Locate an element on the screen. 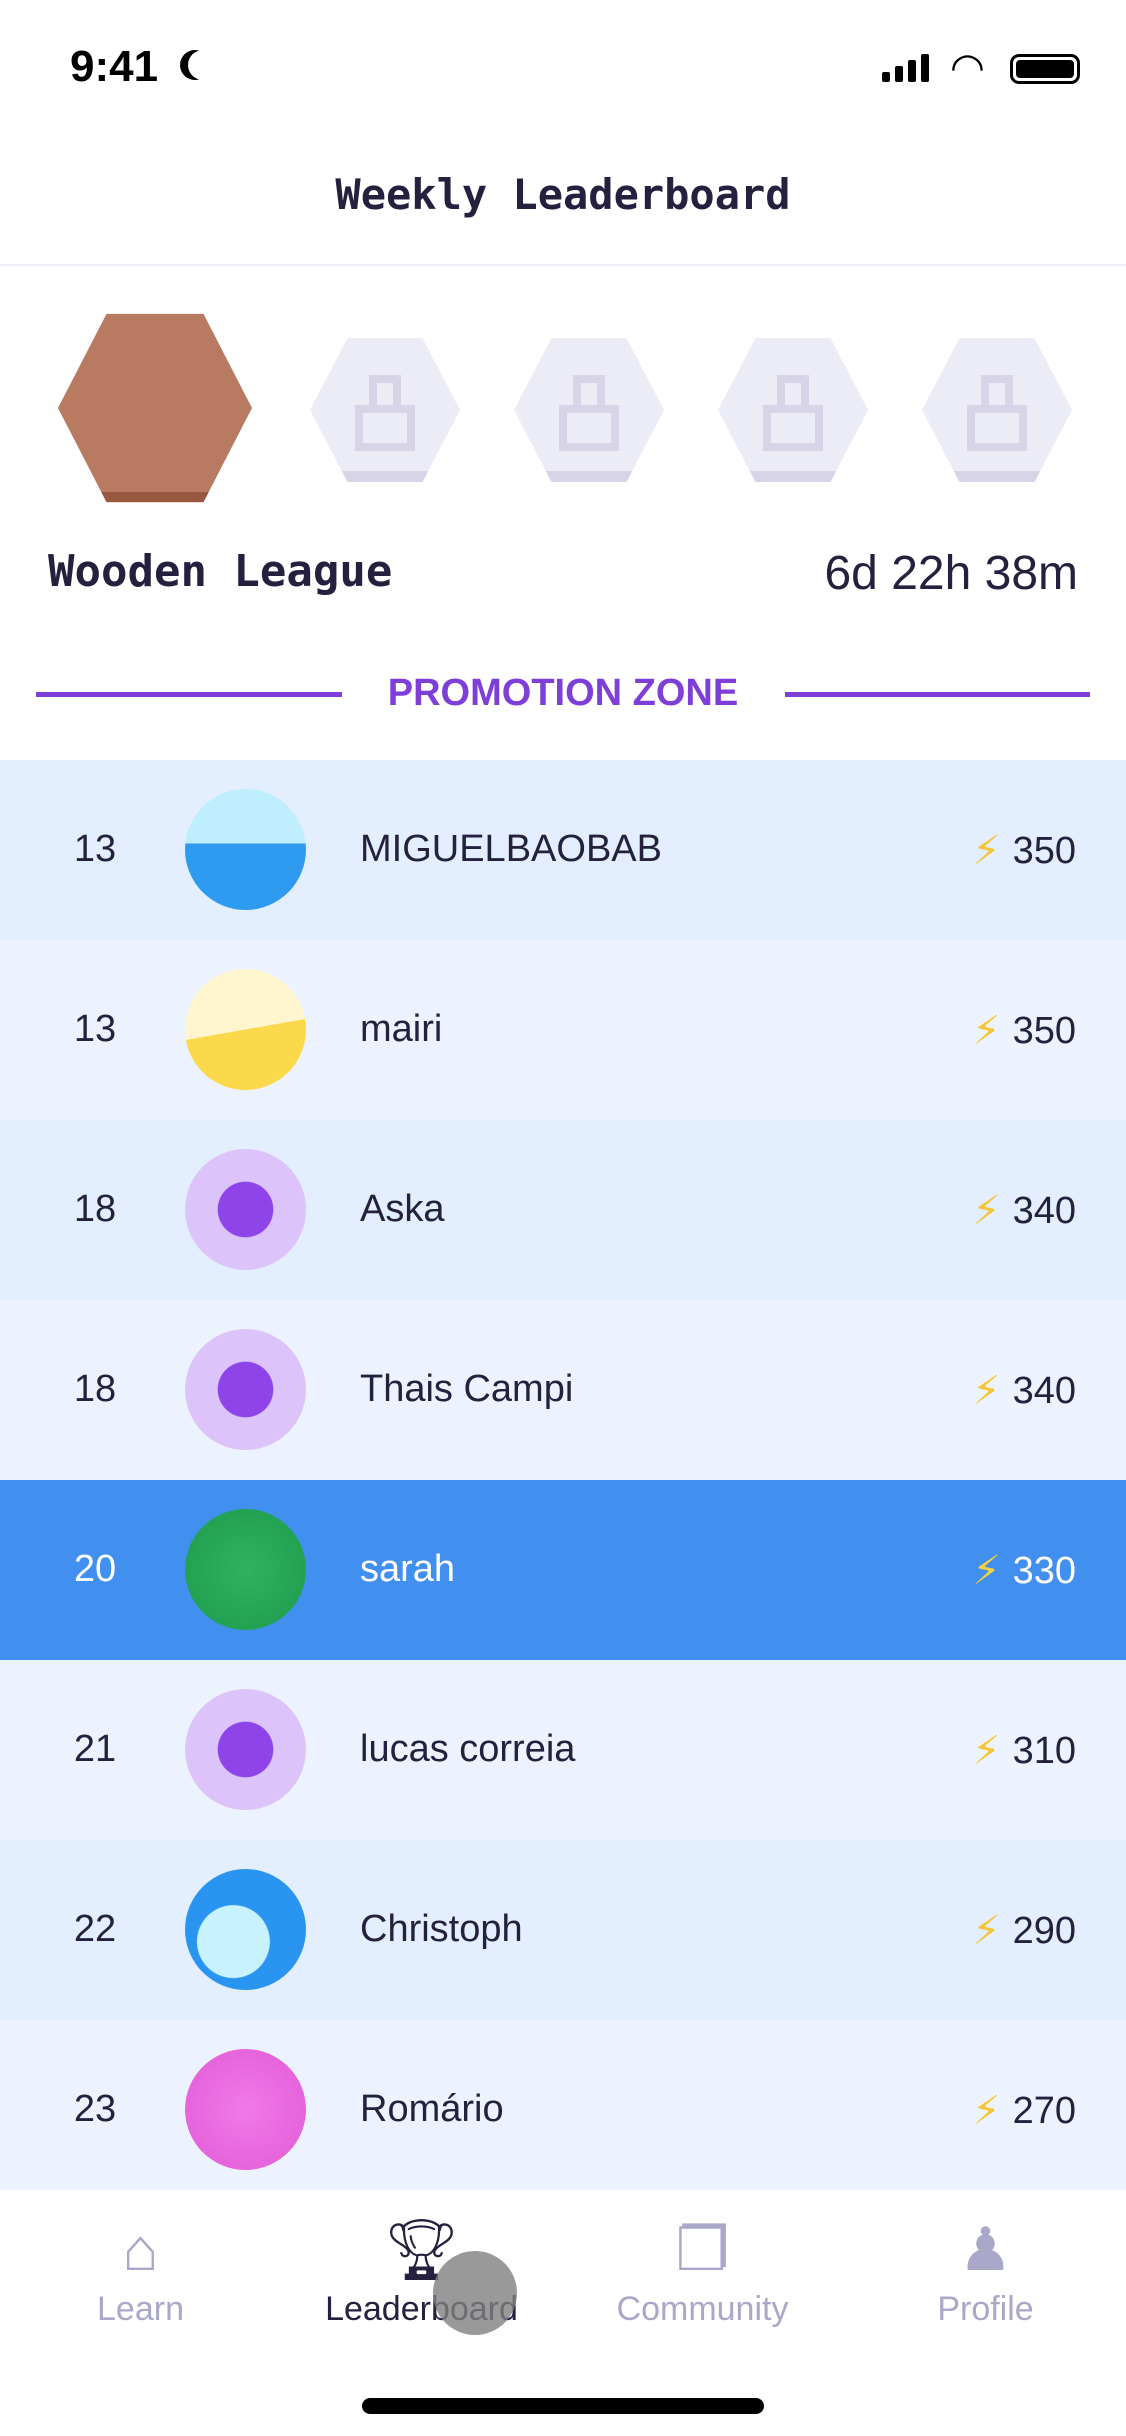 This screenshot has width=1126, height=2436. tab-community: ❐ Community is located at coordinates (702, 2269).